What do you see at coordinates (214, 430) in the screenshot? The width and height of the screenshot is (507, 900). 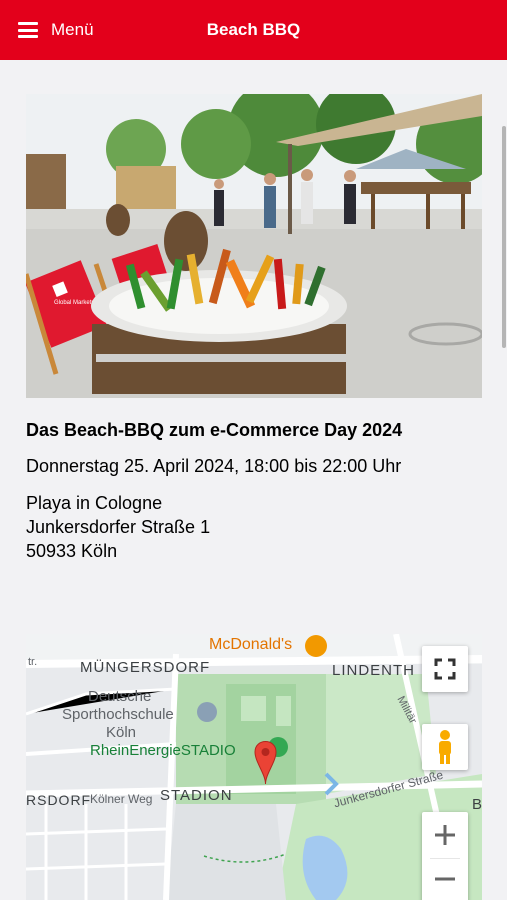 I see `event-title: Das Beach-BBQ zum e-Commerce Day 2024` at bounding box center [214, 430].